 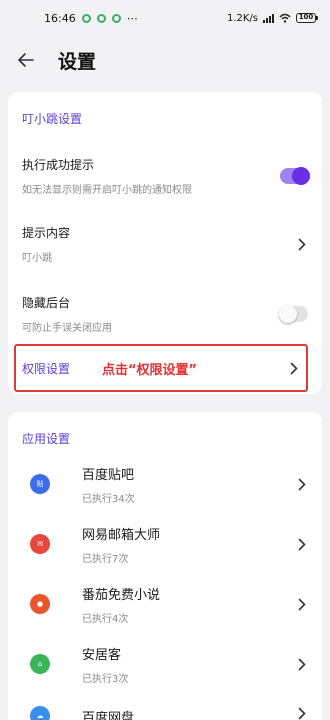 I want to click on row-subtitle: 可防止手误关闭应用, so click(x=67, y=328).